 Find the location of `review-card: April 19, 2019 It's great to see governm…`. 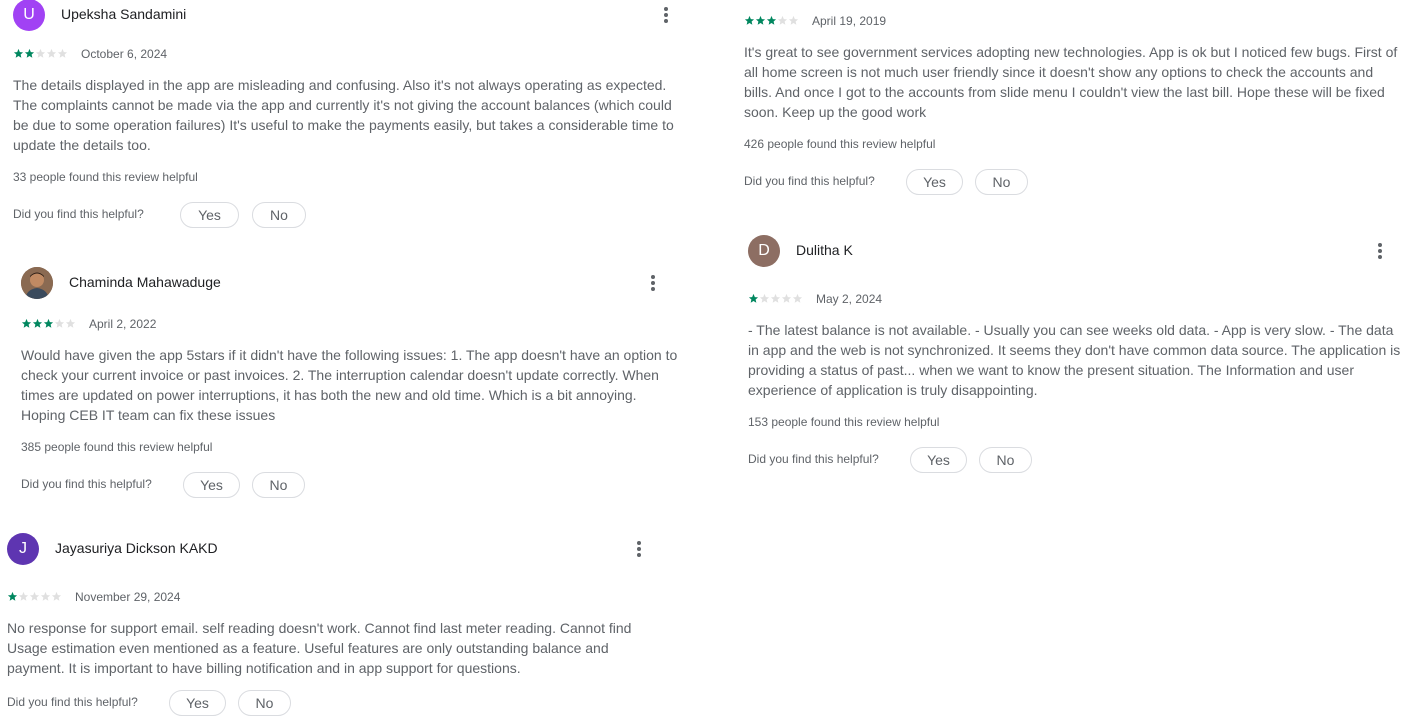

review-card: April 19, 2019 It's great to see governm… is located at coordinates (1074, 104).